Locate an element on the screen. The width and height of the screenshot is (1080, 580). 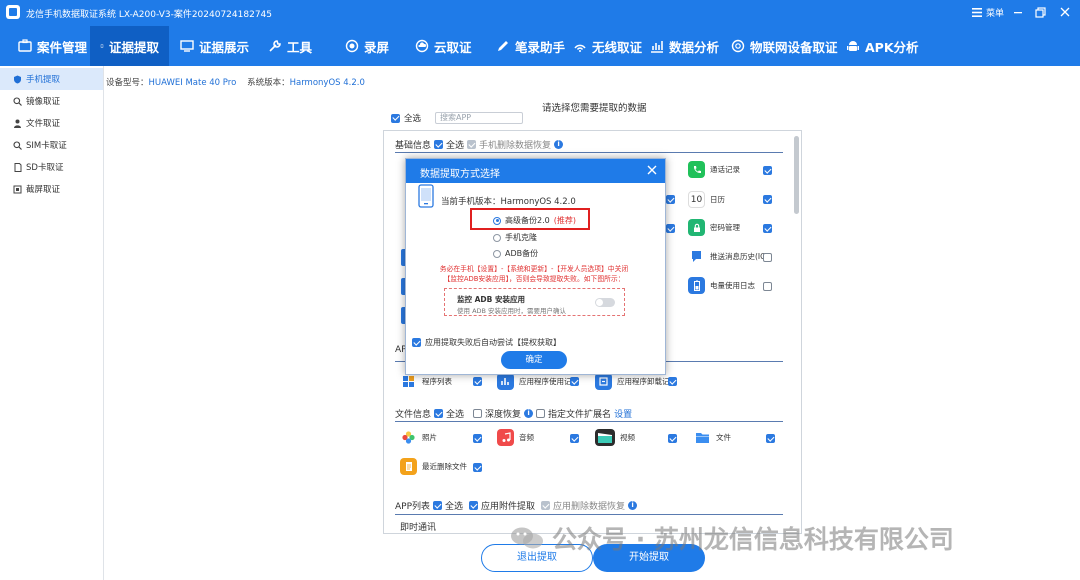
record-icon is located at coordinates (352, 46).